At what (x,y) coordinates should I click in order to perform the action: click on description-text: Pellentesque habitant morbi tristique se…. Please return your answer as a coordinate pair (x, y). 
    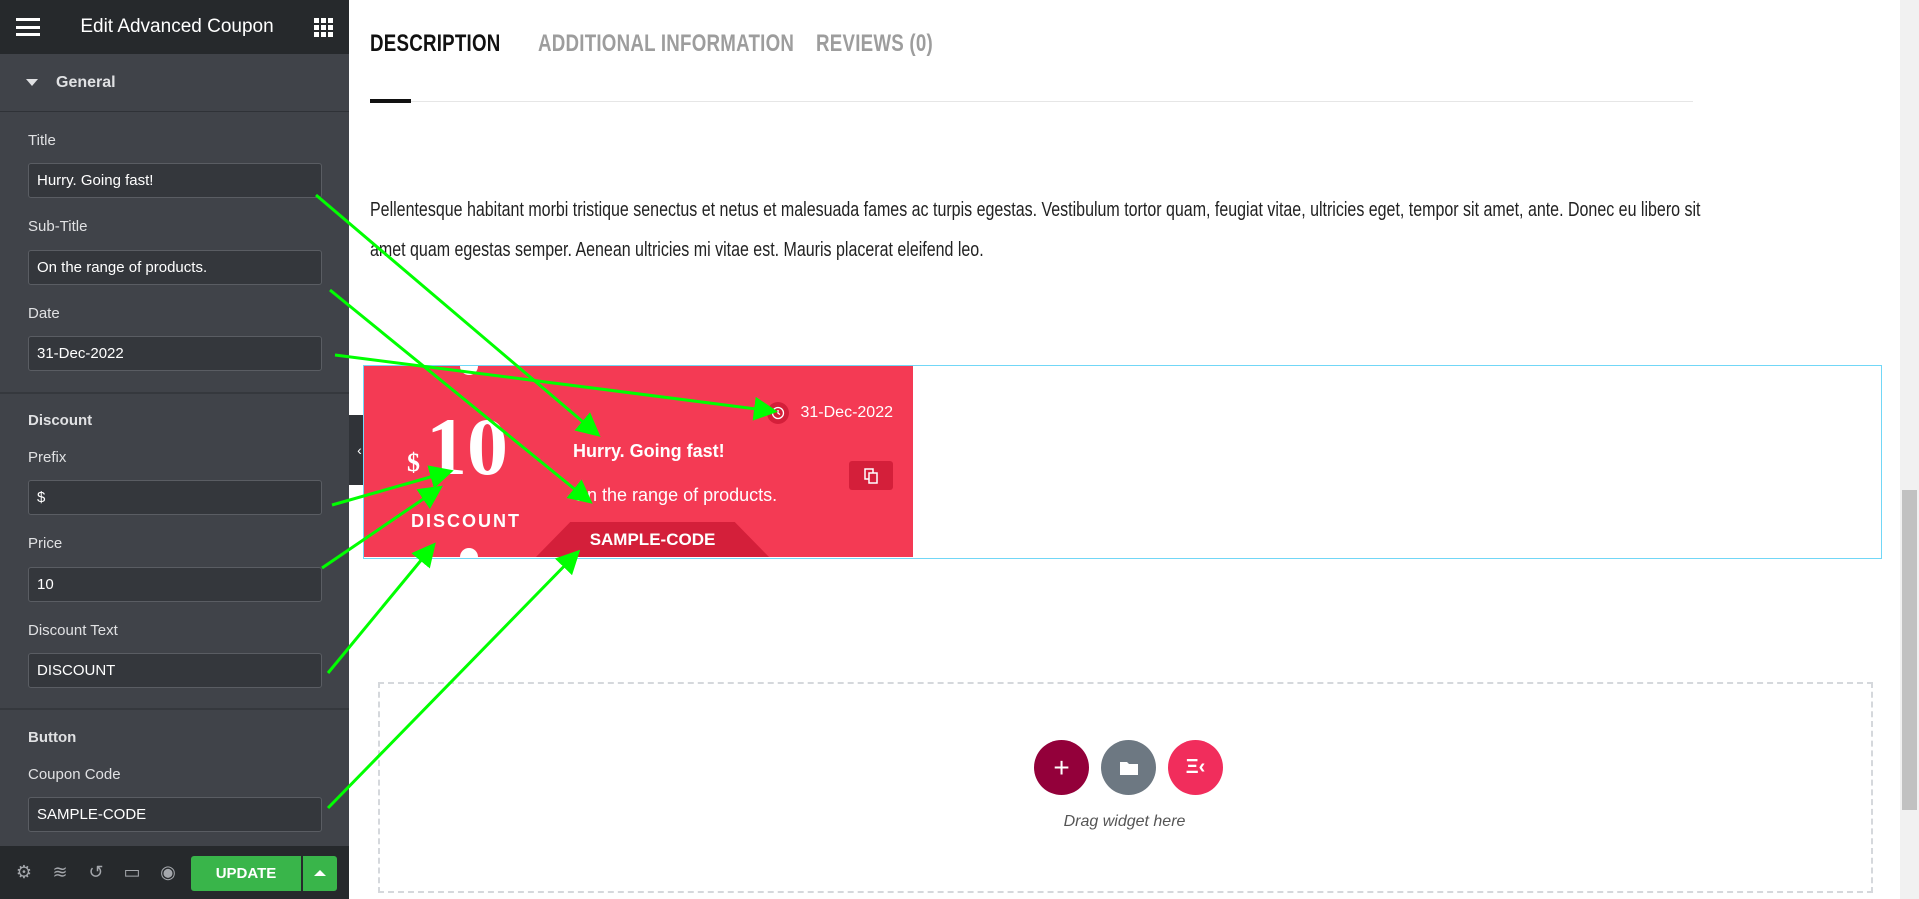
    Looking at the image, I should click on (1035, 230).